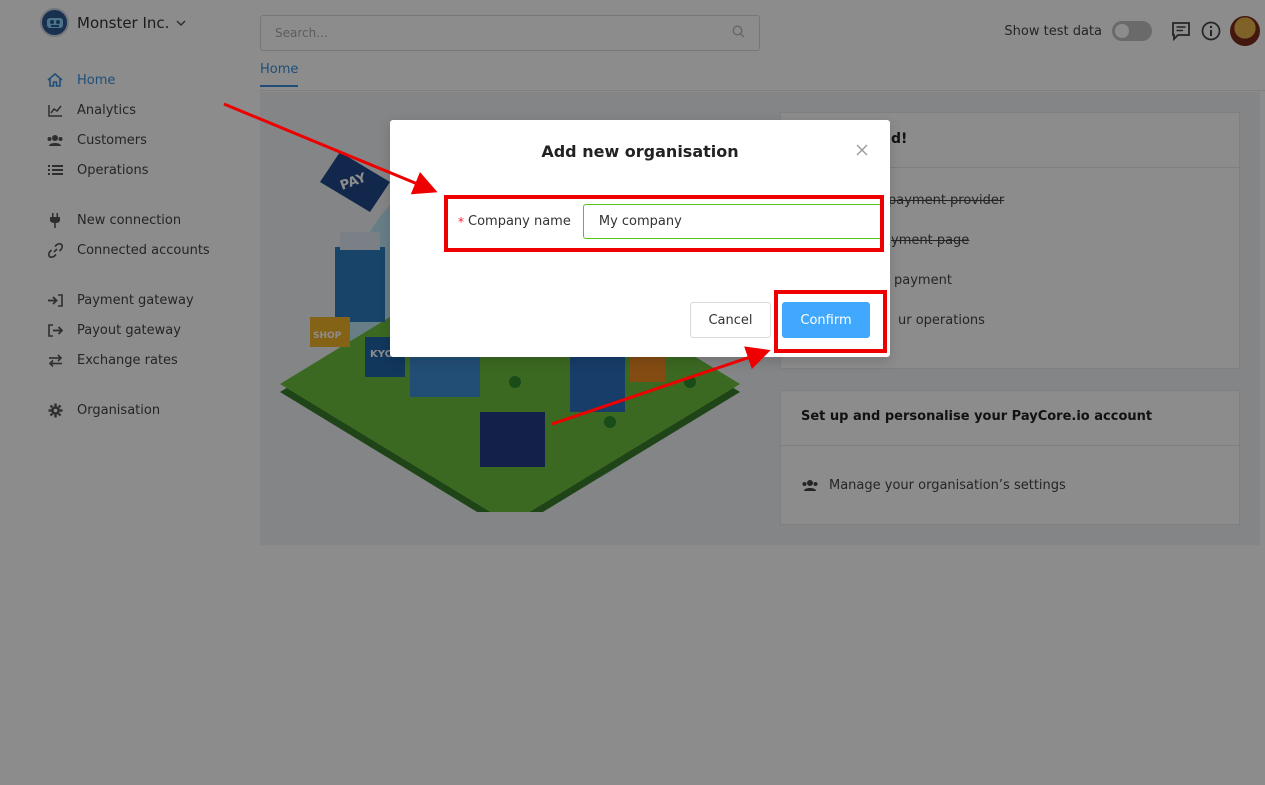 The width and height of the screenshot is (1265, 785). I want to click on close-icon, so click(862, 150).